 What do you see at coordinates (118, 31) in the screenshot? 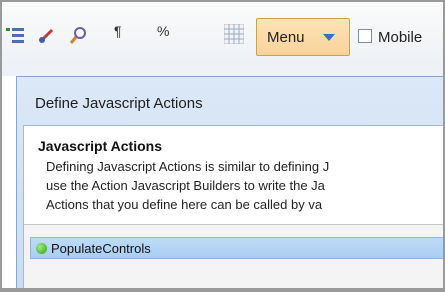
I see `pilcrow-icon: ¶` at bounding box center [118, 31].